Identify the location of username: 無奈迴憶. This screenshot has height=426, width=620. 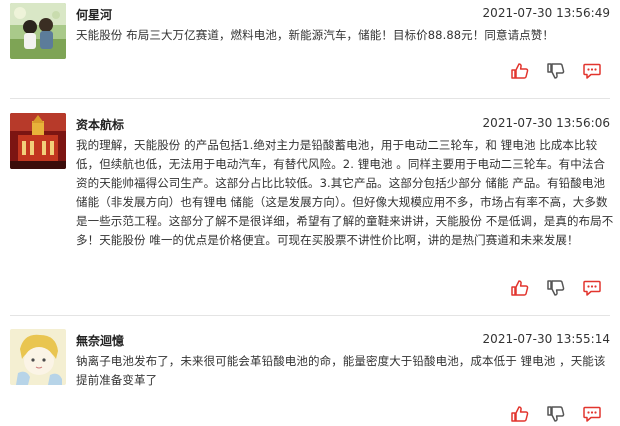
(100, 340).